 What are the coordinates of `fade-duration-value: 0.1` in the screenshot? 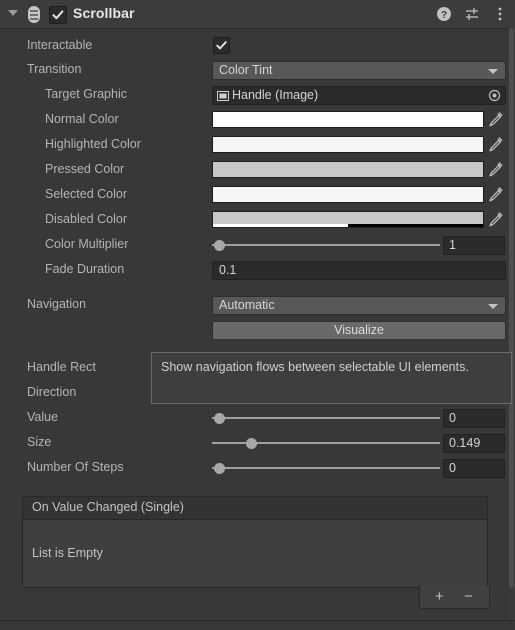 It's located at (228, 270).